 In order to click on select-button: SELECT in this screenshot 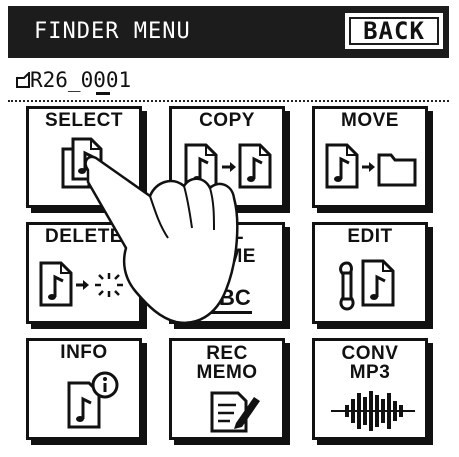, I will do `click(84, 157)`.